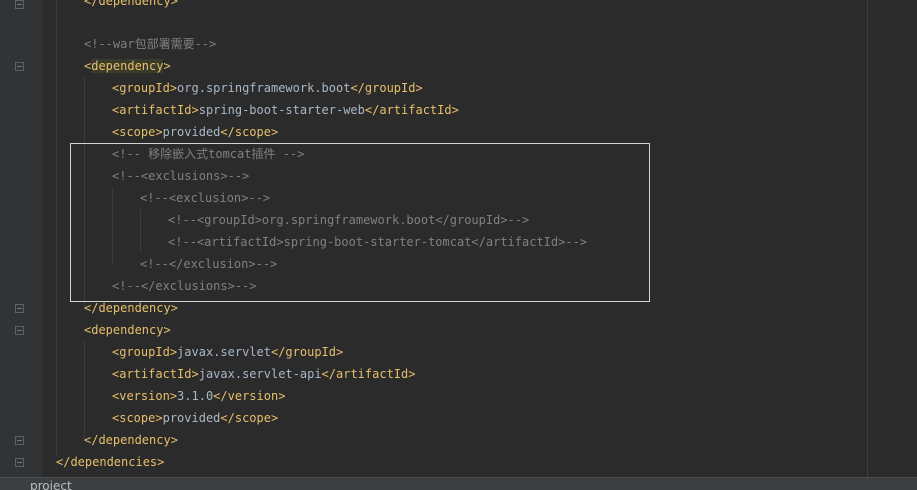  What do you see at coordinates (224, 352) in the screenshot?
I see `xml-value: javax.servlet` at bounding box center [224, 352].